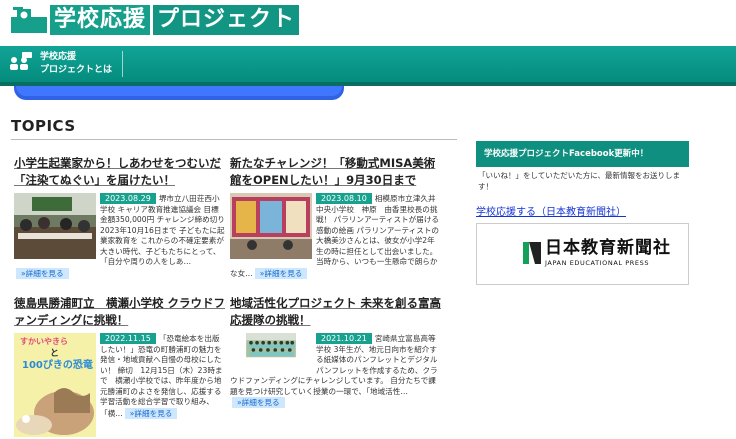 This screenshot has width=736, height=439. Describe the element at coordinates (344, 198) in the screenshot. I see `card-date-badge: 2023.08.10` at that location.